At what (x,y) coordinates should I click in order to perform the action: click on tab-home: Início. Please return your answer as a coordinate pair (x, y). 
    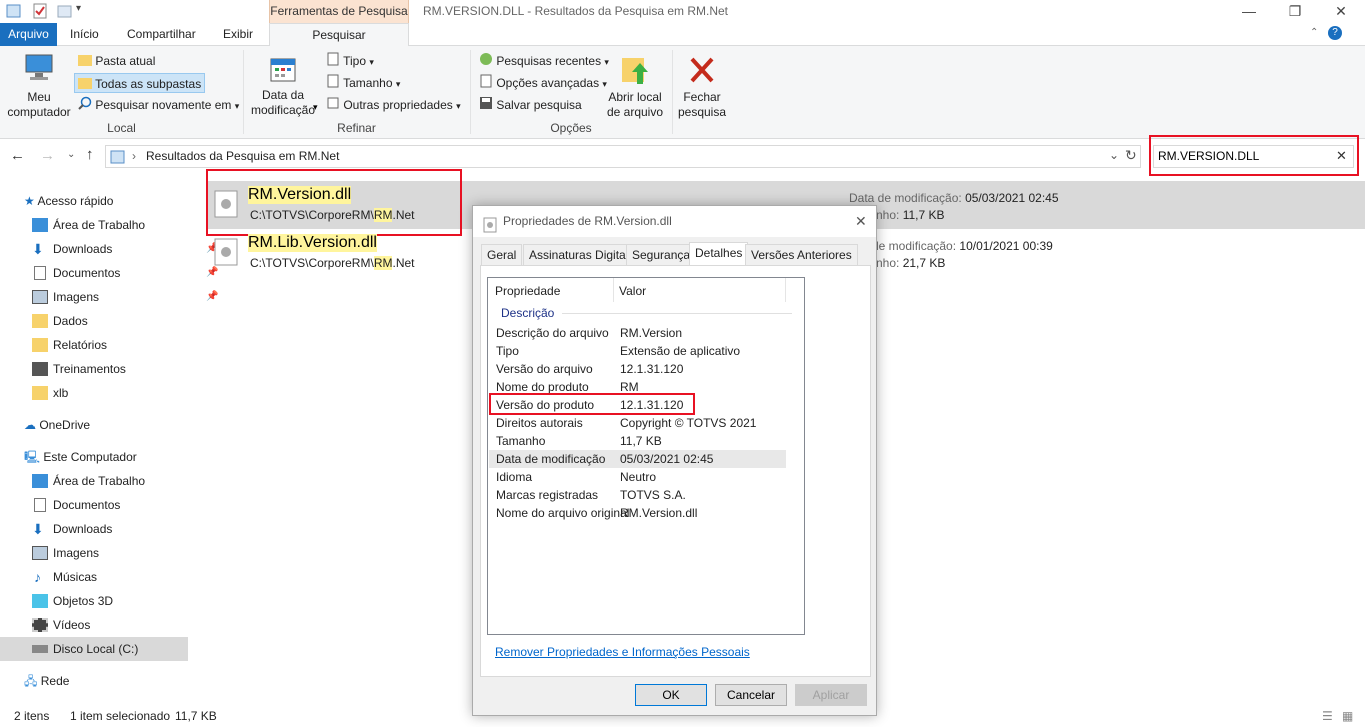
    Looking at the image, I should click on (84, 34).